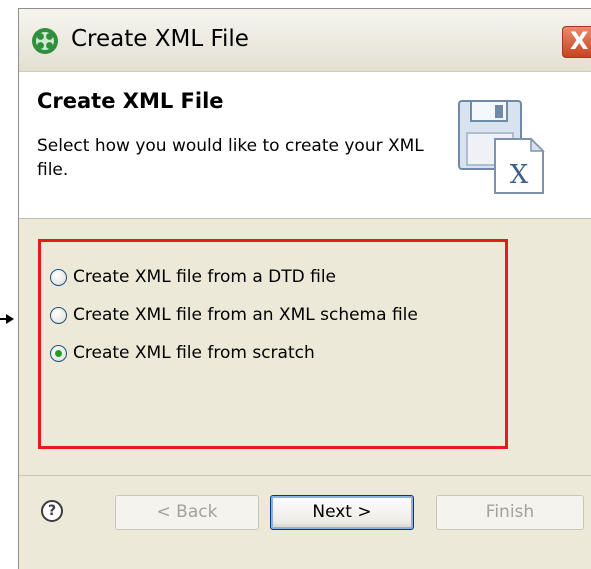 This screenshot has width=591, height=569. I want to click on back-button: < Back, so click(187, 512).